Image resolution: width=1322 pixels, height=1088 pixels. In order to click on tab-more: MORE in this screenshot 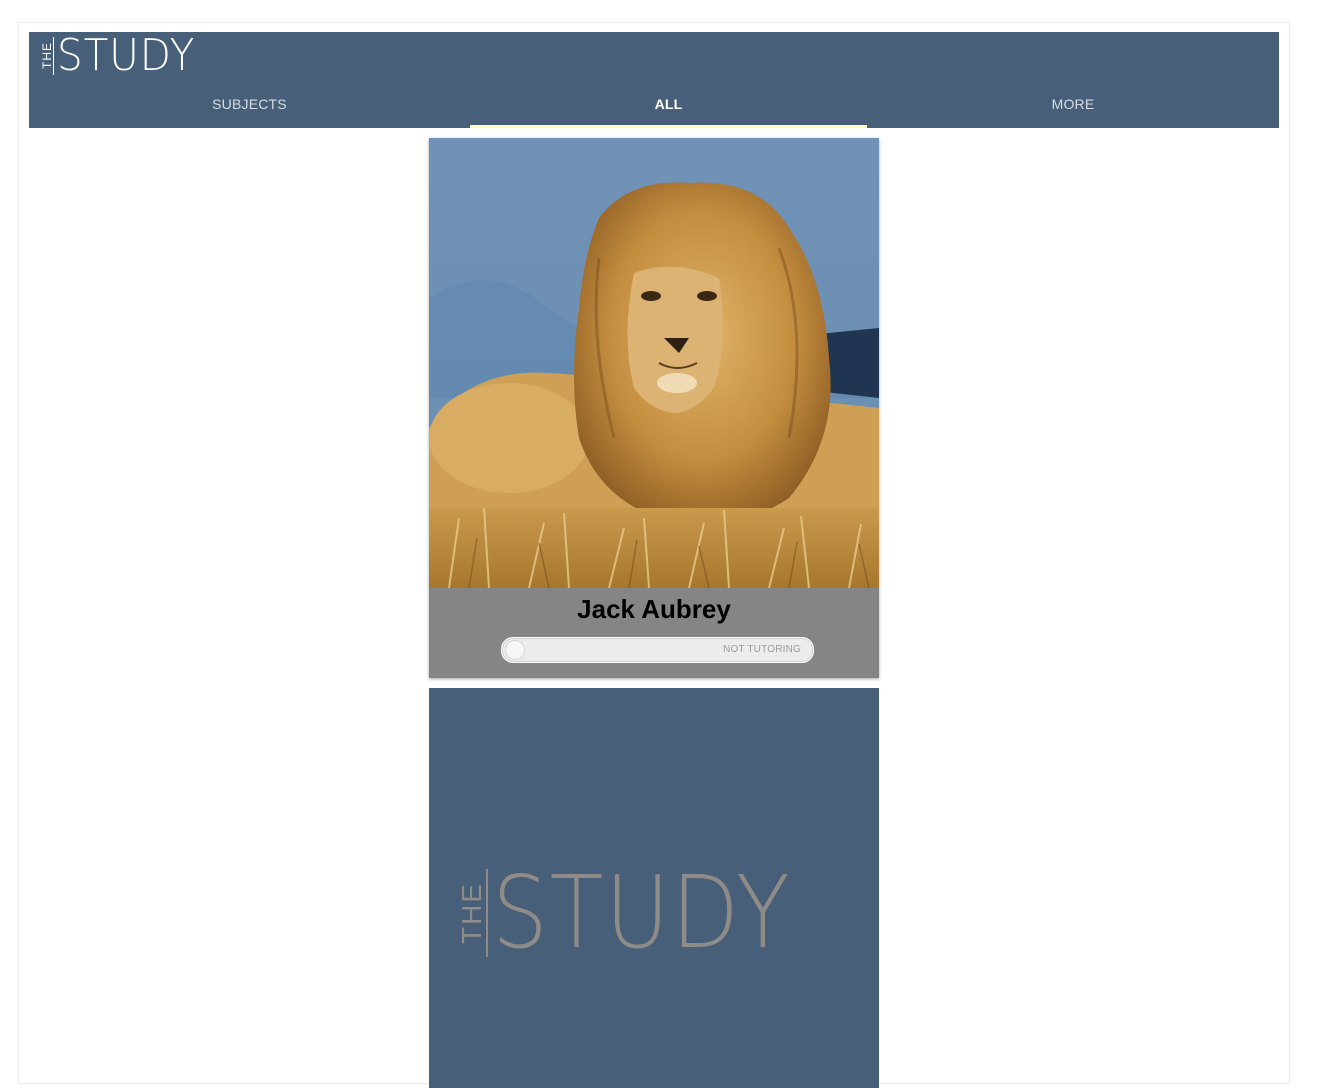, I will do `click(1073, 108)`.